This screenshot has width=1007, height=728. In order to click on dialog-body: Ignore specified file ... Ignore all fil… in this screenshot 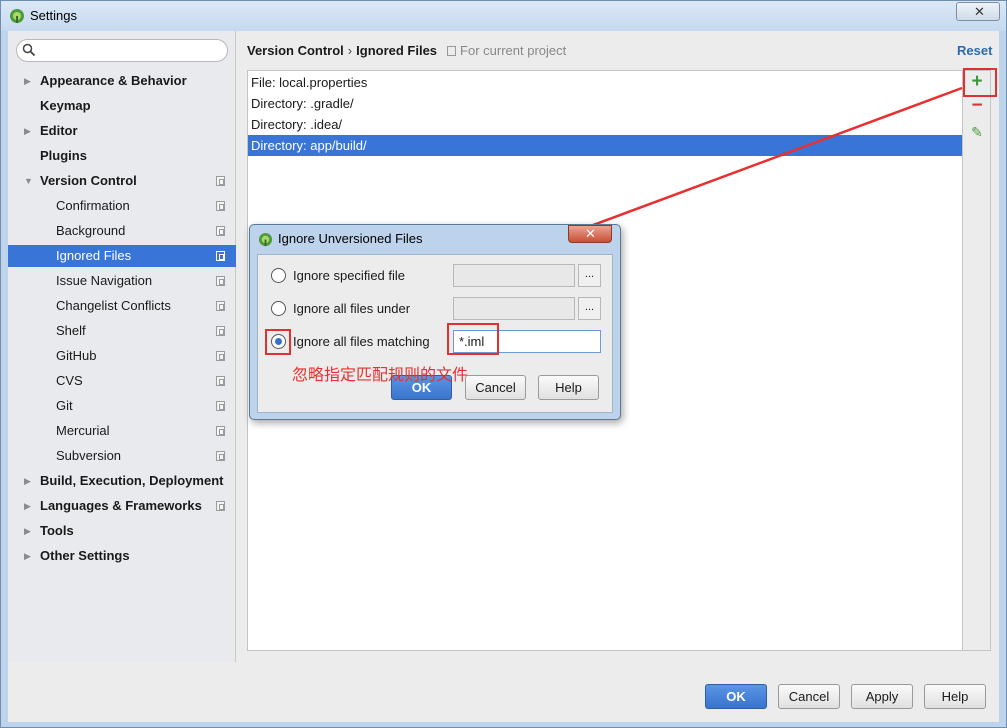, I will do `click(435, 333)`.